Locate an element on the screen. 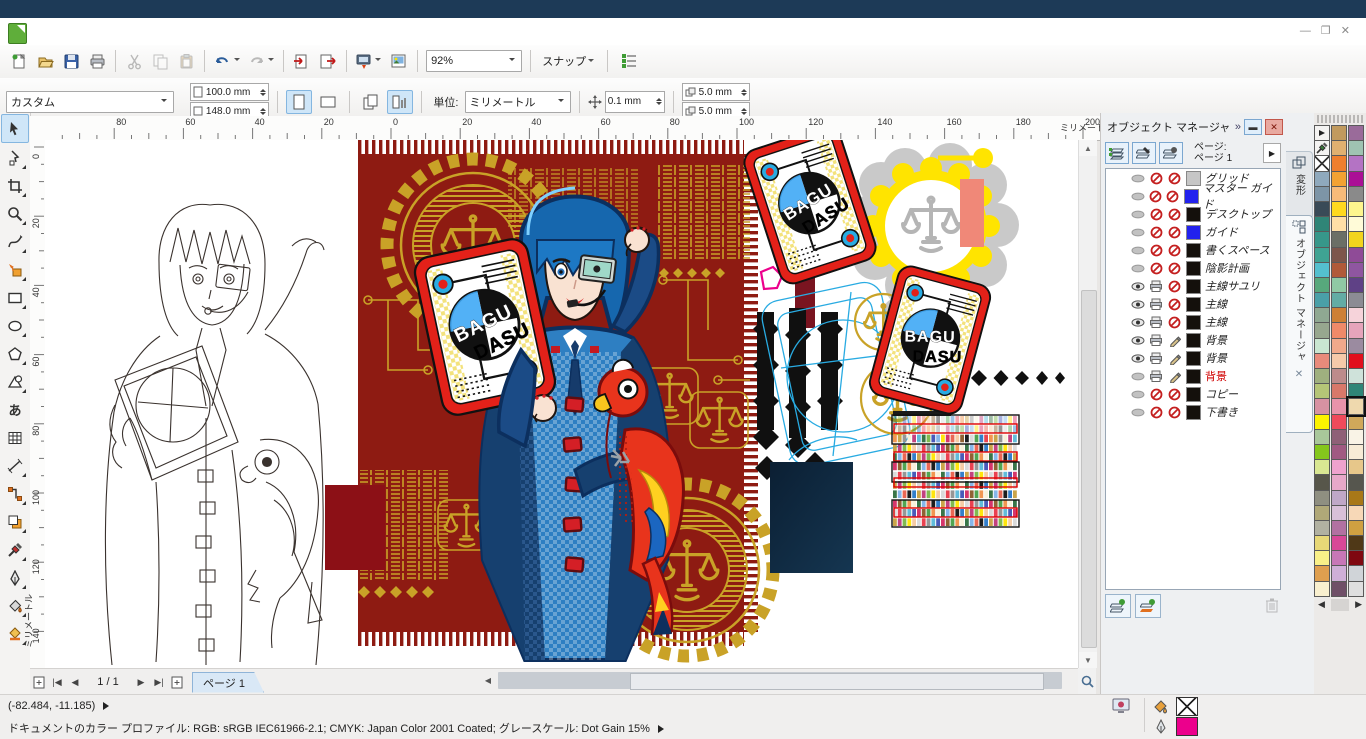 This screenshot has width=1366, height=739. tool-drop-shadow is located at coordinates (15, 521).